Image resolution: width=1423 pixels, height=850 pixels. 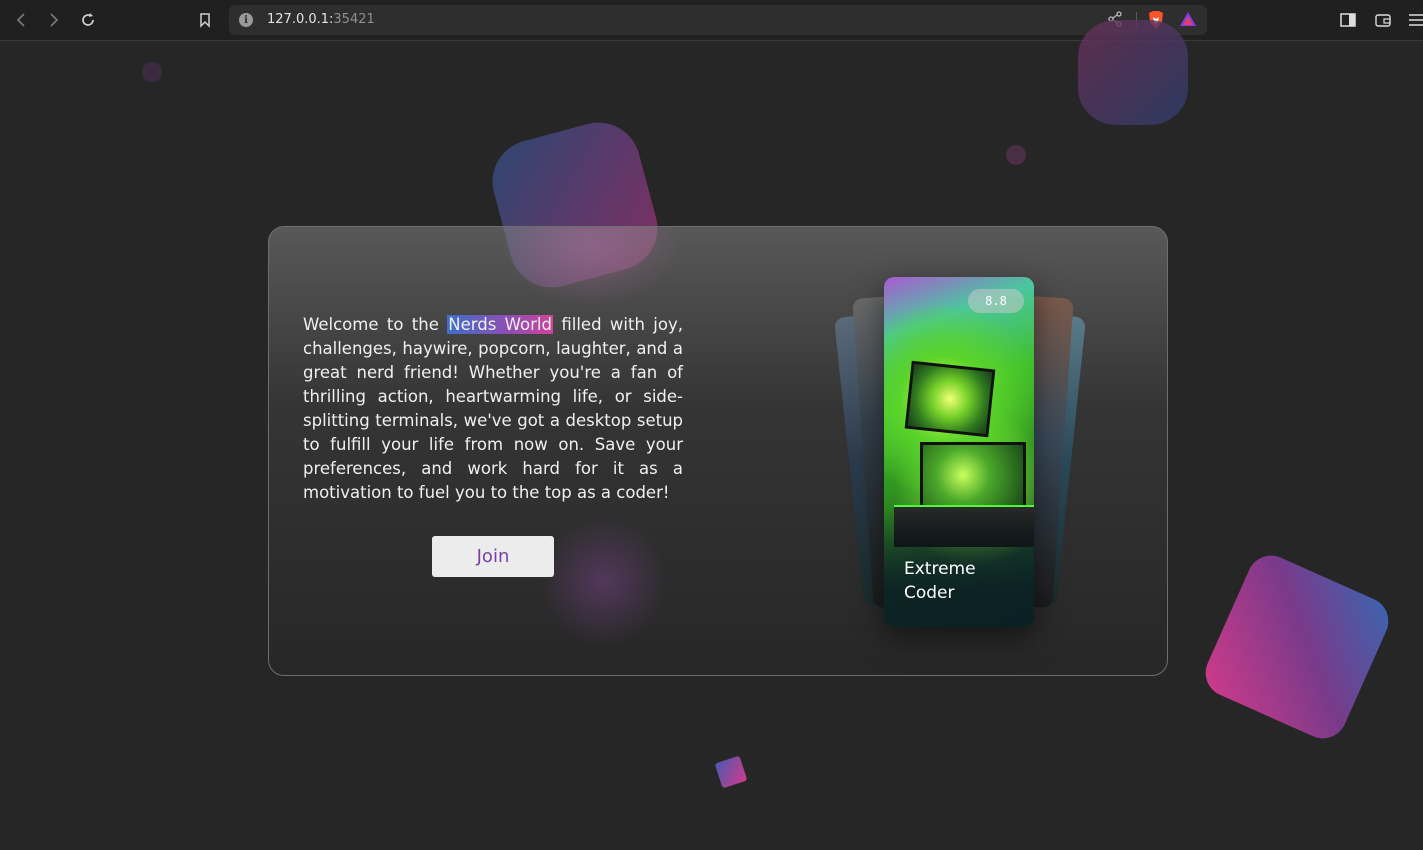 I want to click on card-stack: 8.8 Extreme Coder, so click(x=960, y=455).